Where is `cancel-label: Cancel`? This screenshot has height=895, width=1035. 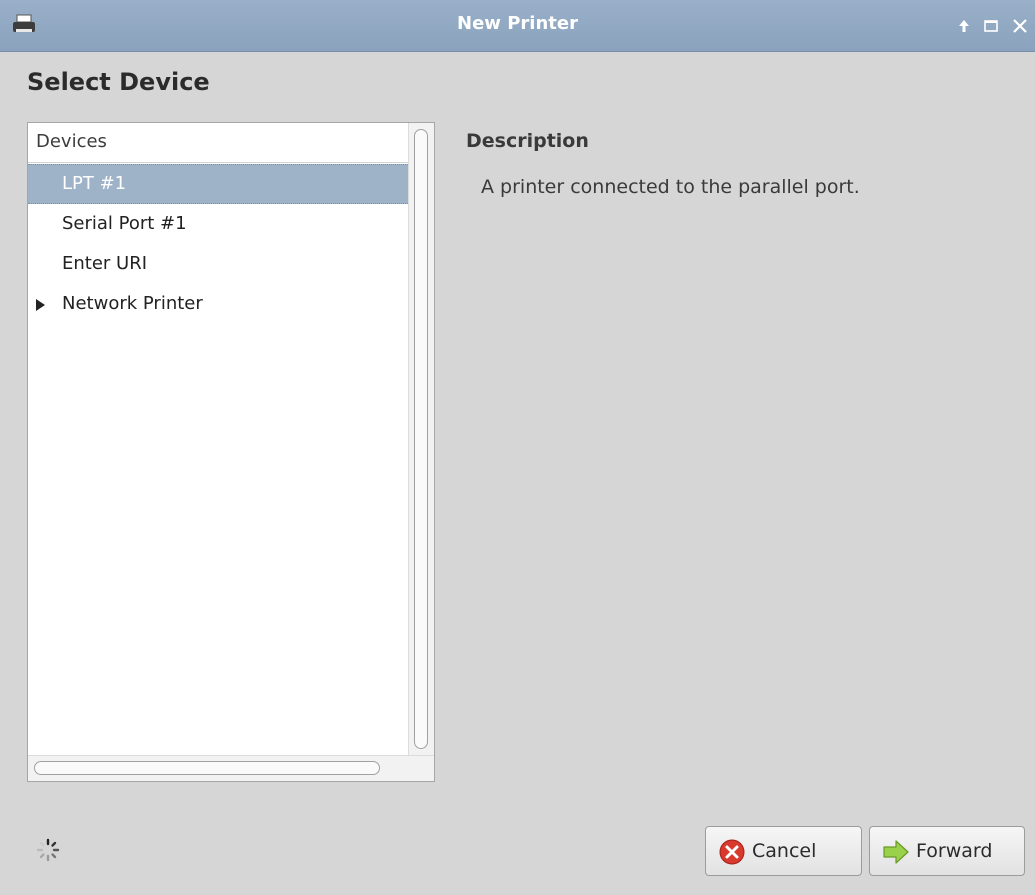 cancel-label: Cancel is located at coordinates (784, 851).